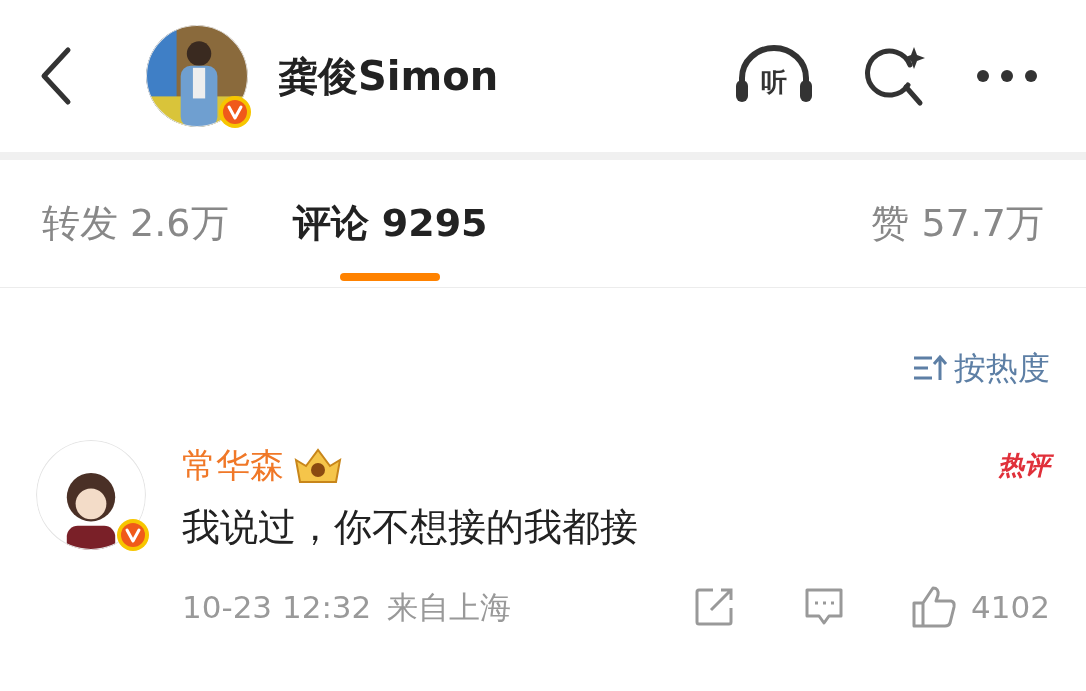  I want to click on account-name: 龚俊Simon, so click(388, 76).